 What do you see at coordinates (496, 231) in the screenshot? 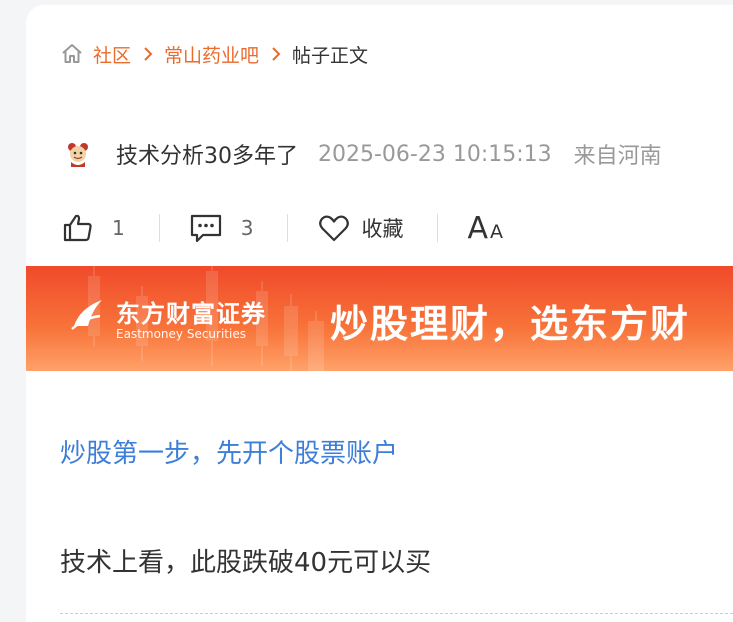
I see `font-size-small-glyph: A` at bounding box center [496, 231].